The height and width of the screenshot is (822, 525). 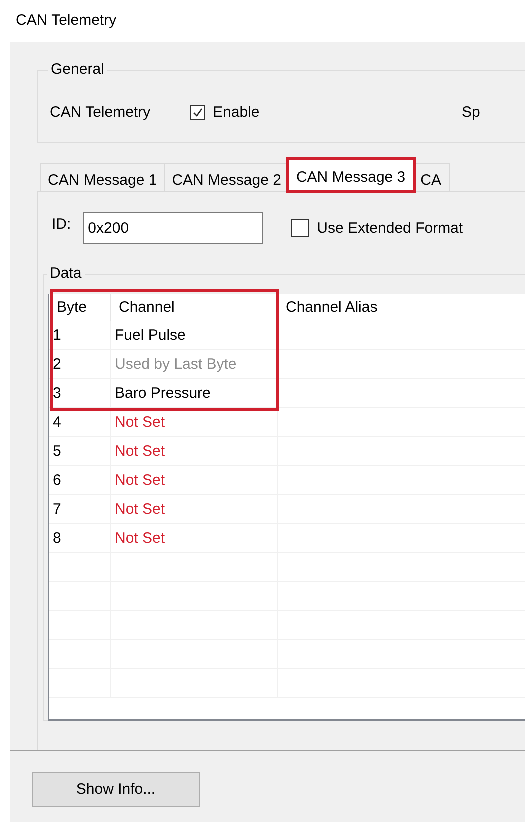 What do you see at coordinates (401, 307) in the screenshot?
I see `column-header: Channel Alias` at bounding box center [401, 307].